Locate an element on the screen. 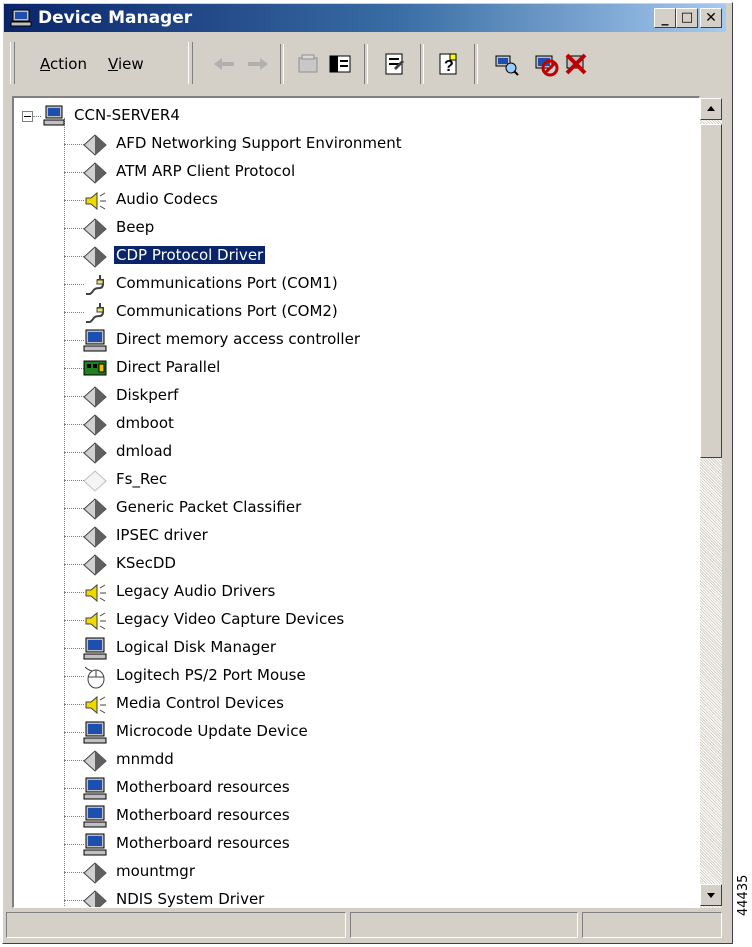 The image size is (752, 947). help-icon: ? is located at coordinates (448, 64).